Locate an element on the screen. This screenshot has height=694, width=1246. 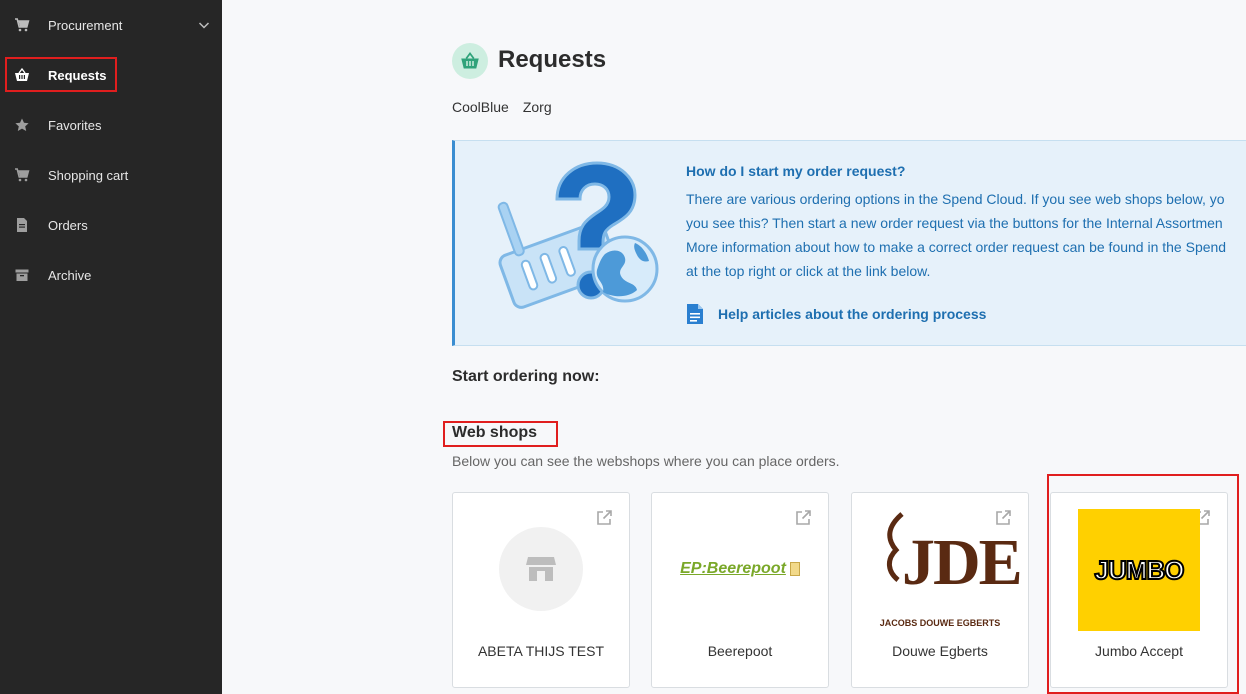
webshop-card-abeta: ABETA THIJS TEST is located at coordinates (541, 590).